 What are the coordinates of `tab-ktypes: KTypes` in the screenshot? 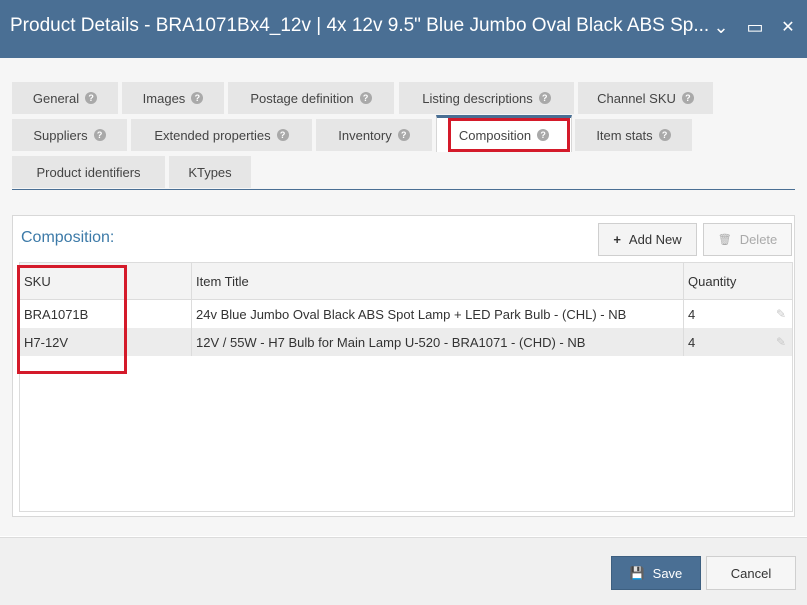 It's located at (210, 172).